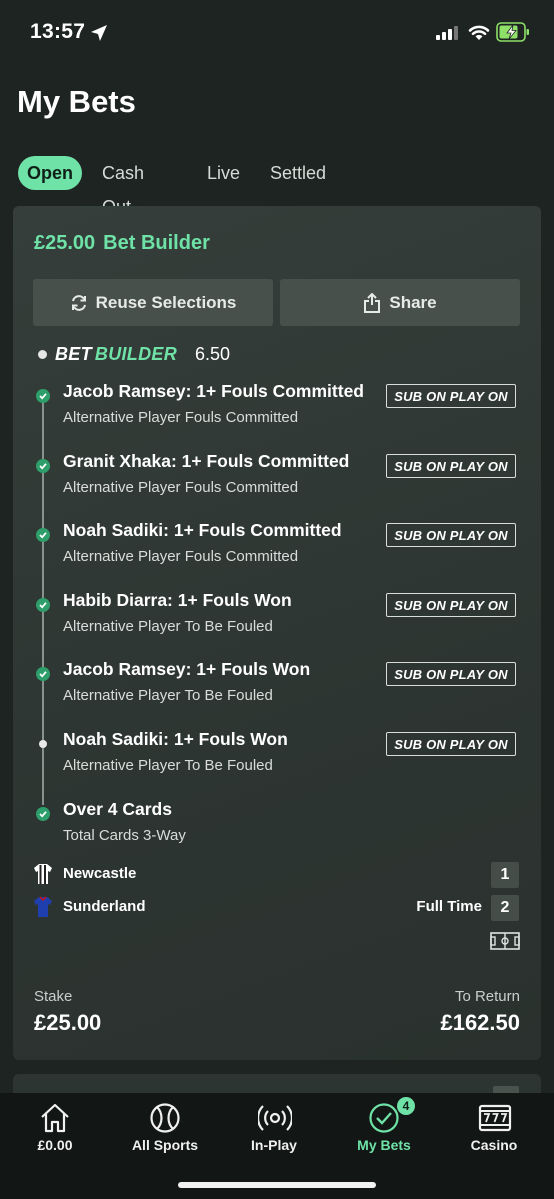 The height and width of the screenshot is (1199, 554). I want to click on blue-shirt-icon, so click(43, 906).